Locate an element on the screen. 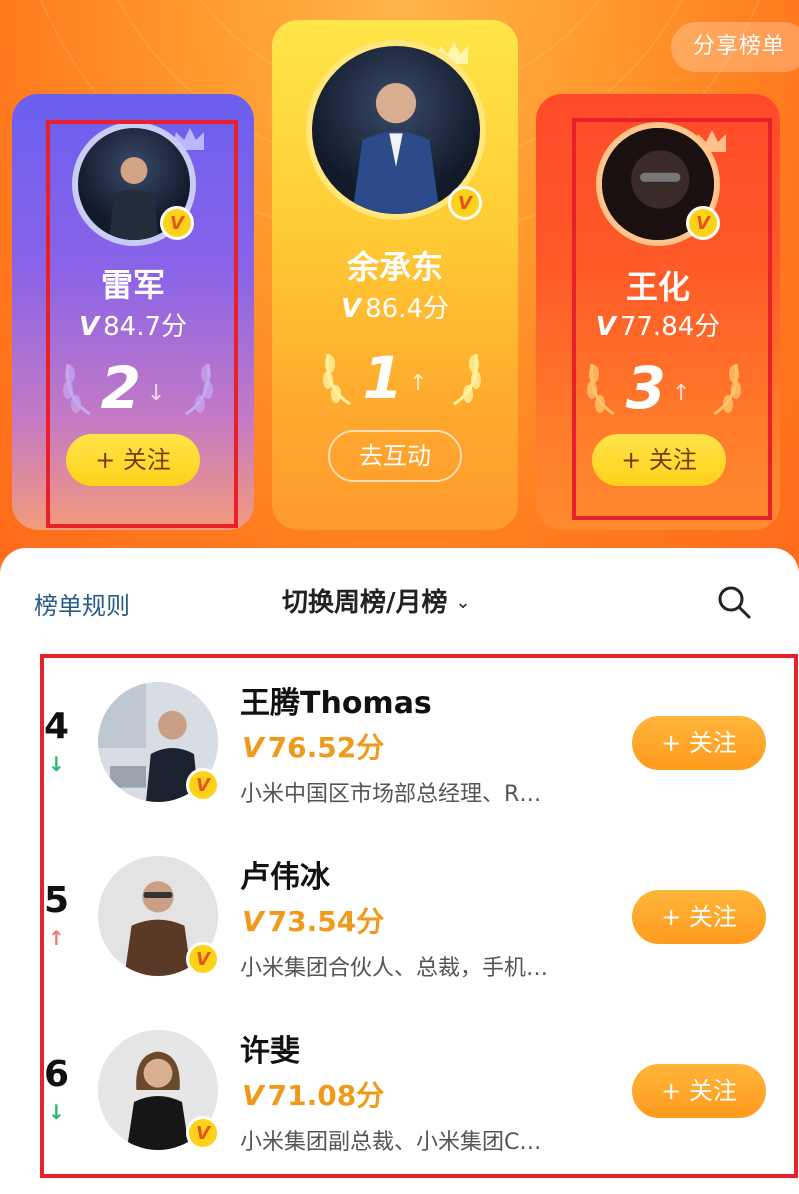  user-score-value: 76.52分 is located at coordinates (326, 747).